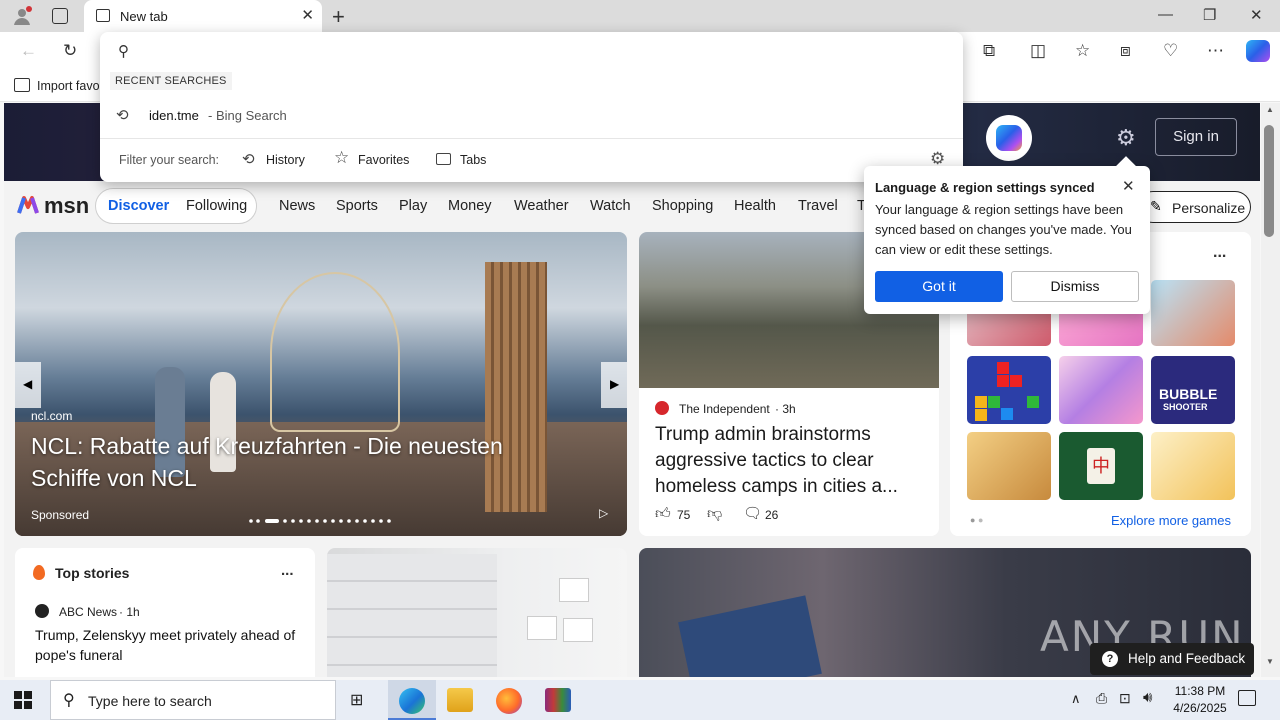 Image resolution: width=1280 pixels, height=720 pixels. I want to click on profile-icon, so click(22, 16).